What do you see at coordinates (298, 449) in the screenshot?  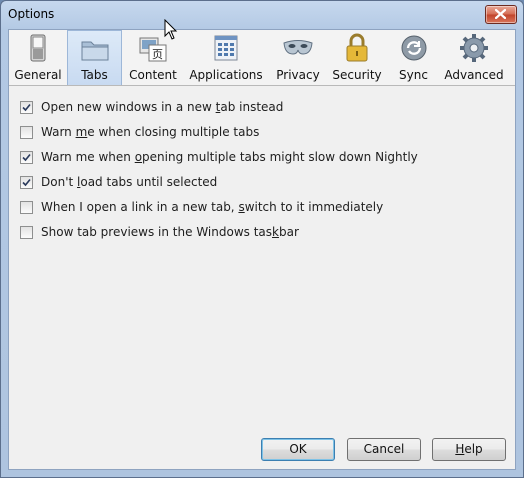 I see `ok-button: OK` at bounding box center [298, 449].